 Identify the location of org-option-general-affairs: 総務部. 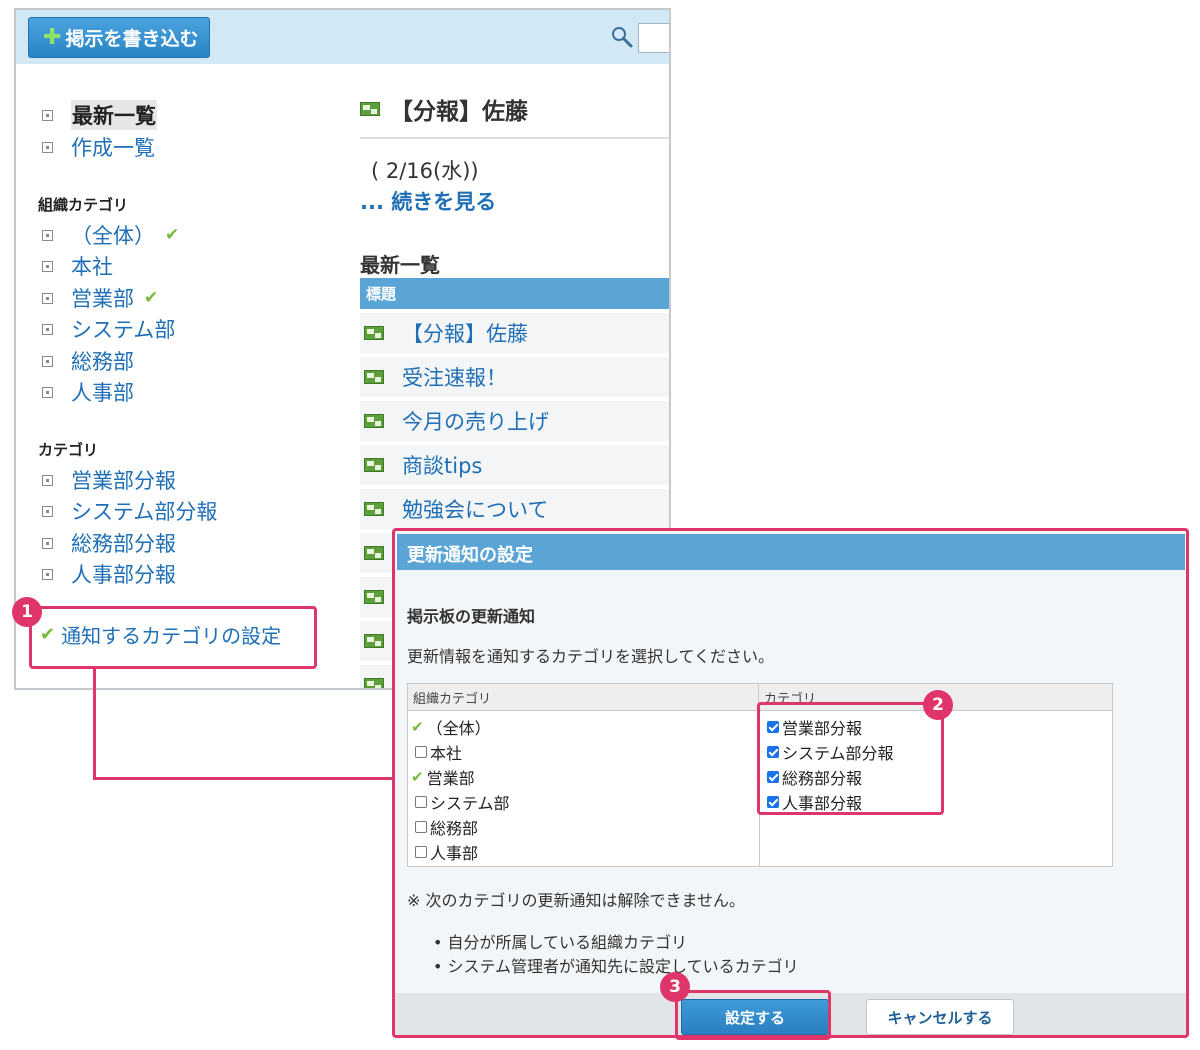
(446, 827).